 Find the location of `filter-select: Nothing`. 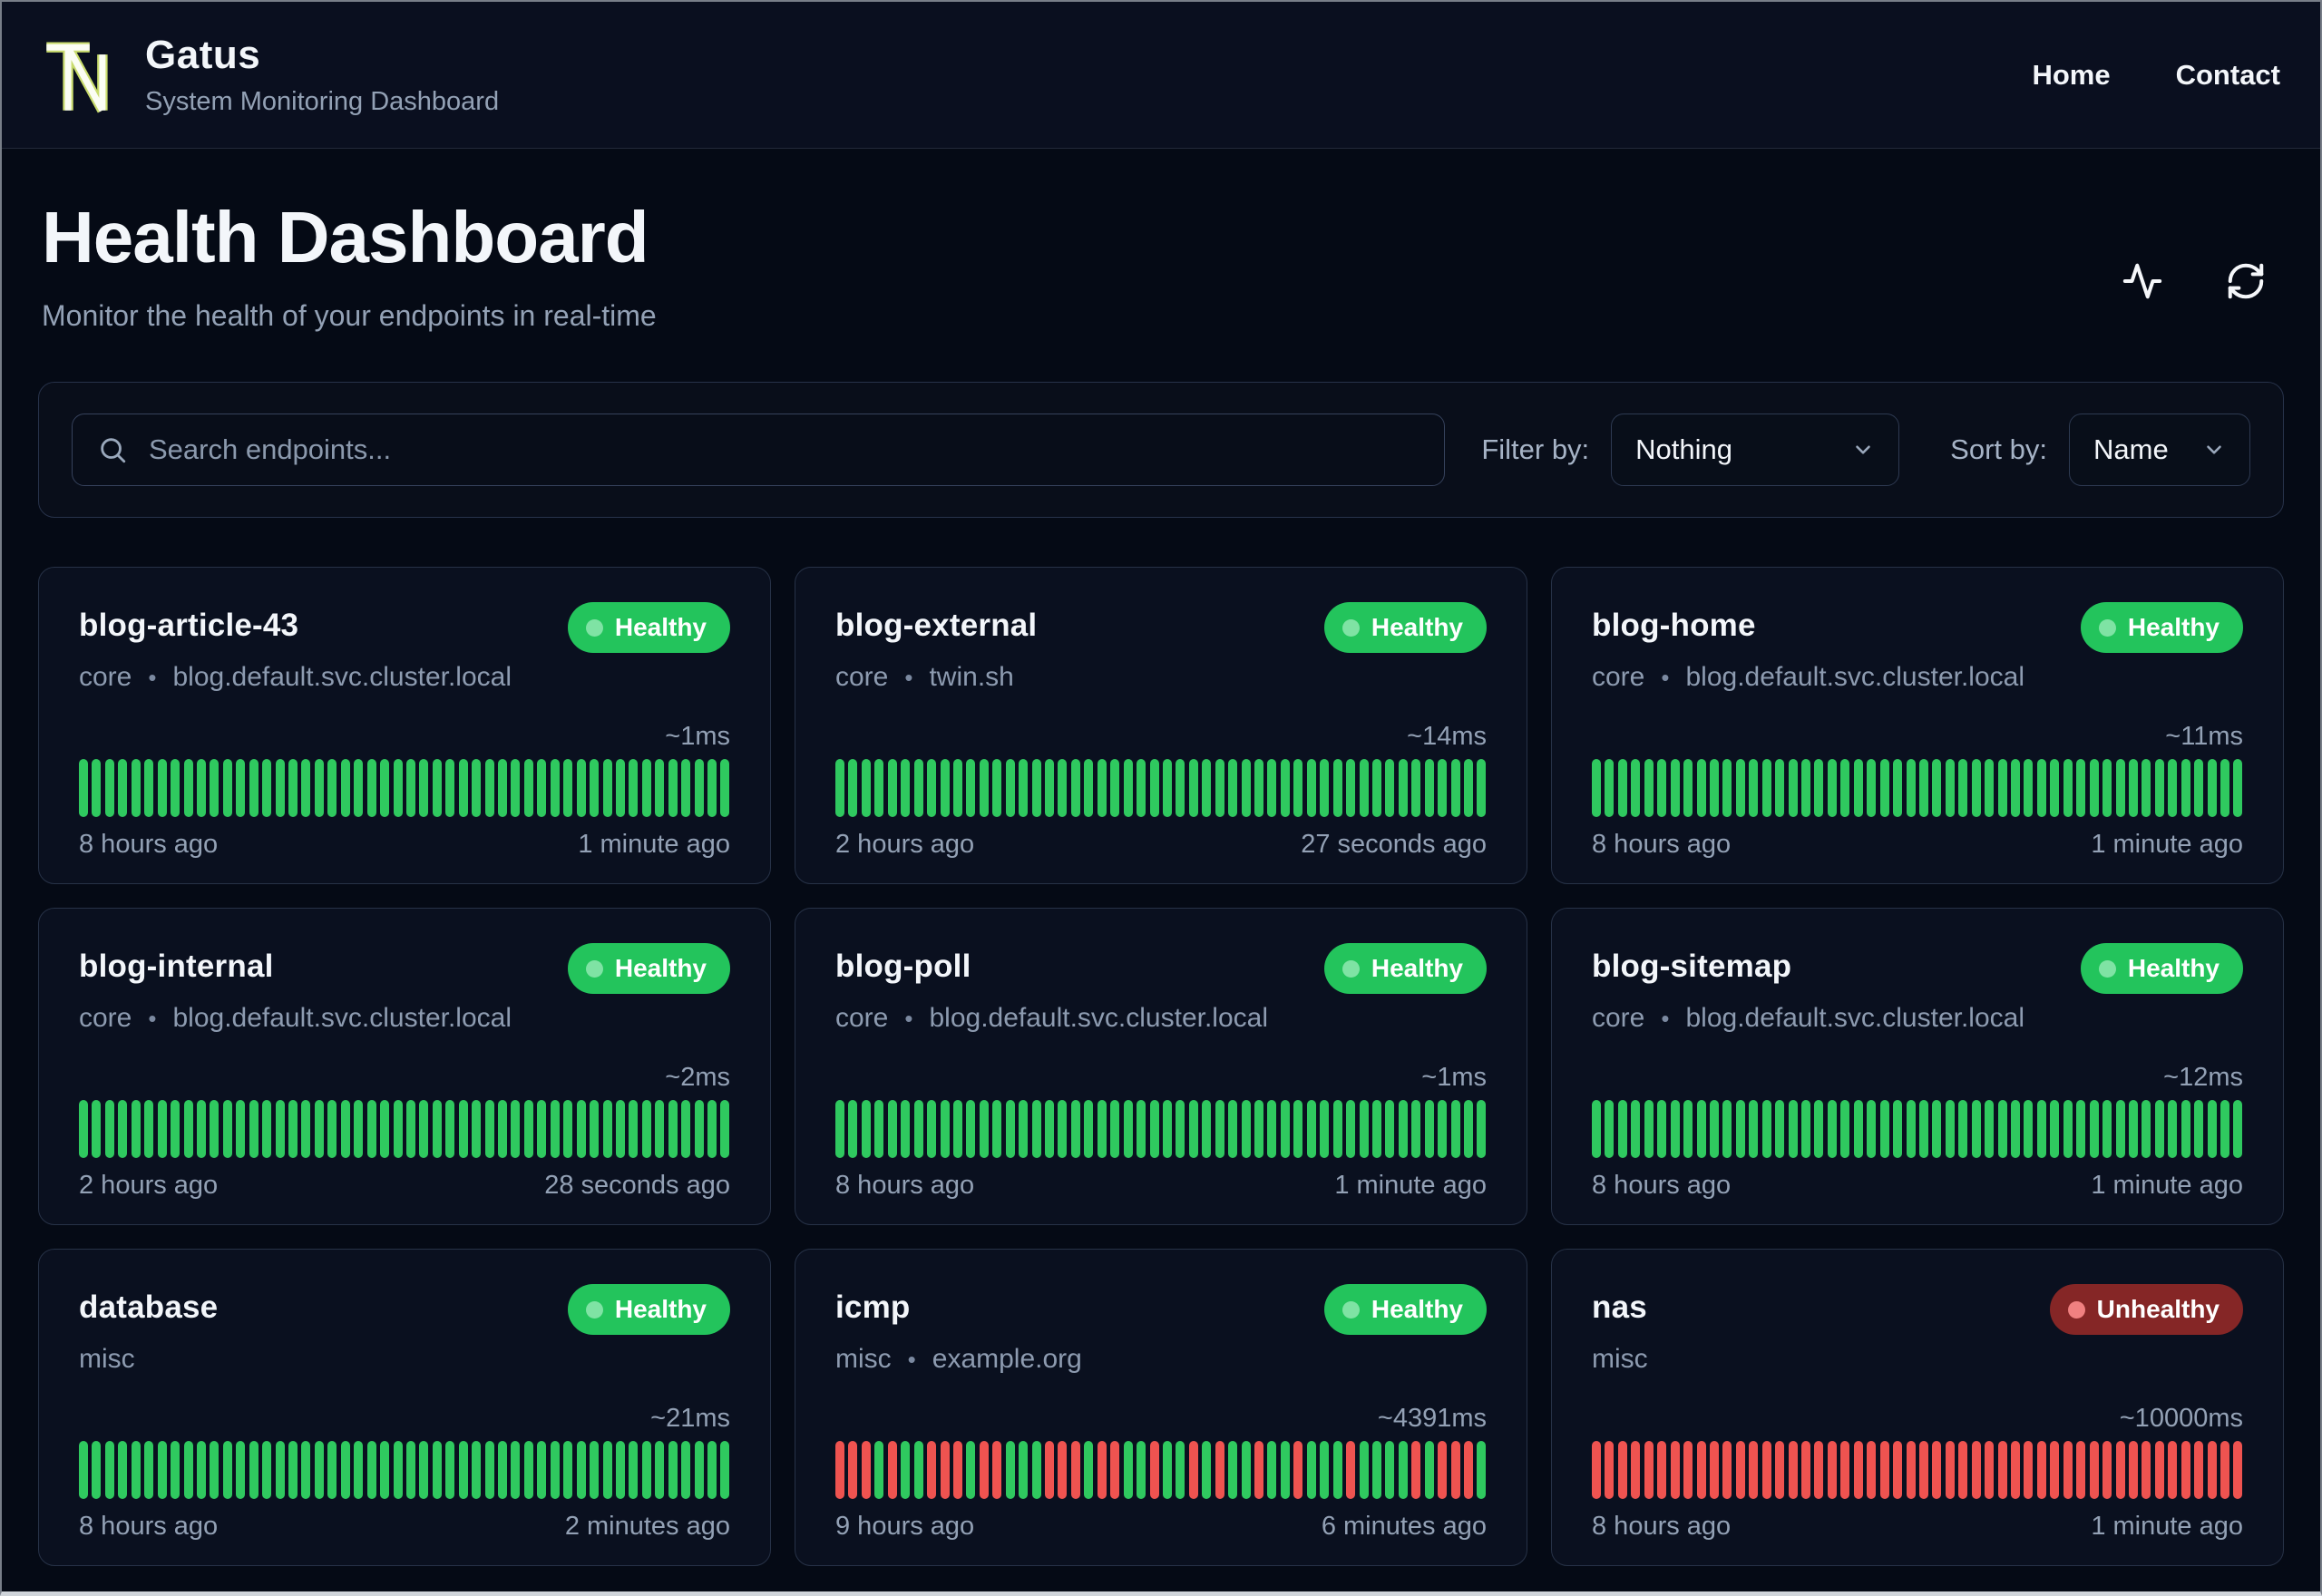

filter-select: Nothing is located at coordinates (1755, 450).